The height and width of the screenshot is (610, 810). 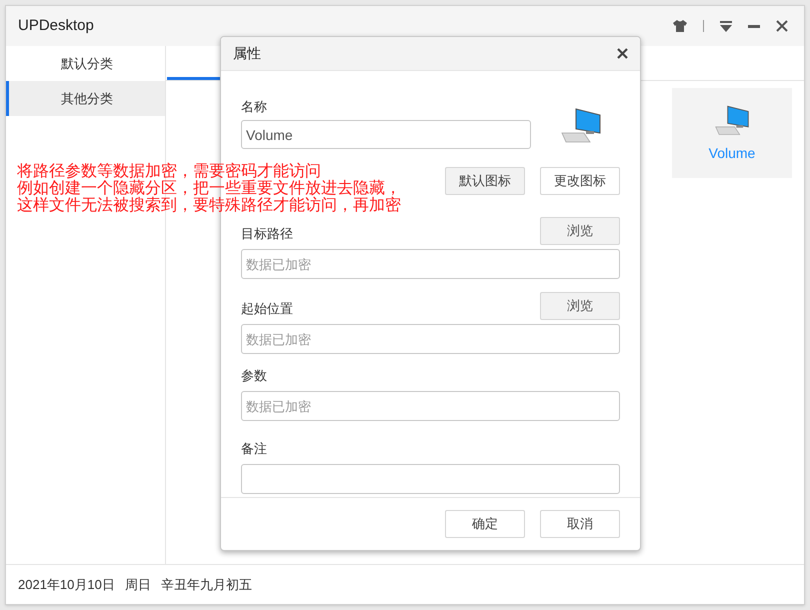 What do you see at coordinates (247, 53) in the screenshot?
I see `dialog-title: 属性` at bounding box center [247, 53].